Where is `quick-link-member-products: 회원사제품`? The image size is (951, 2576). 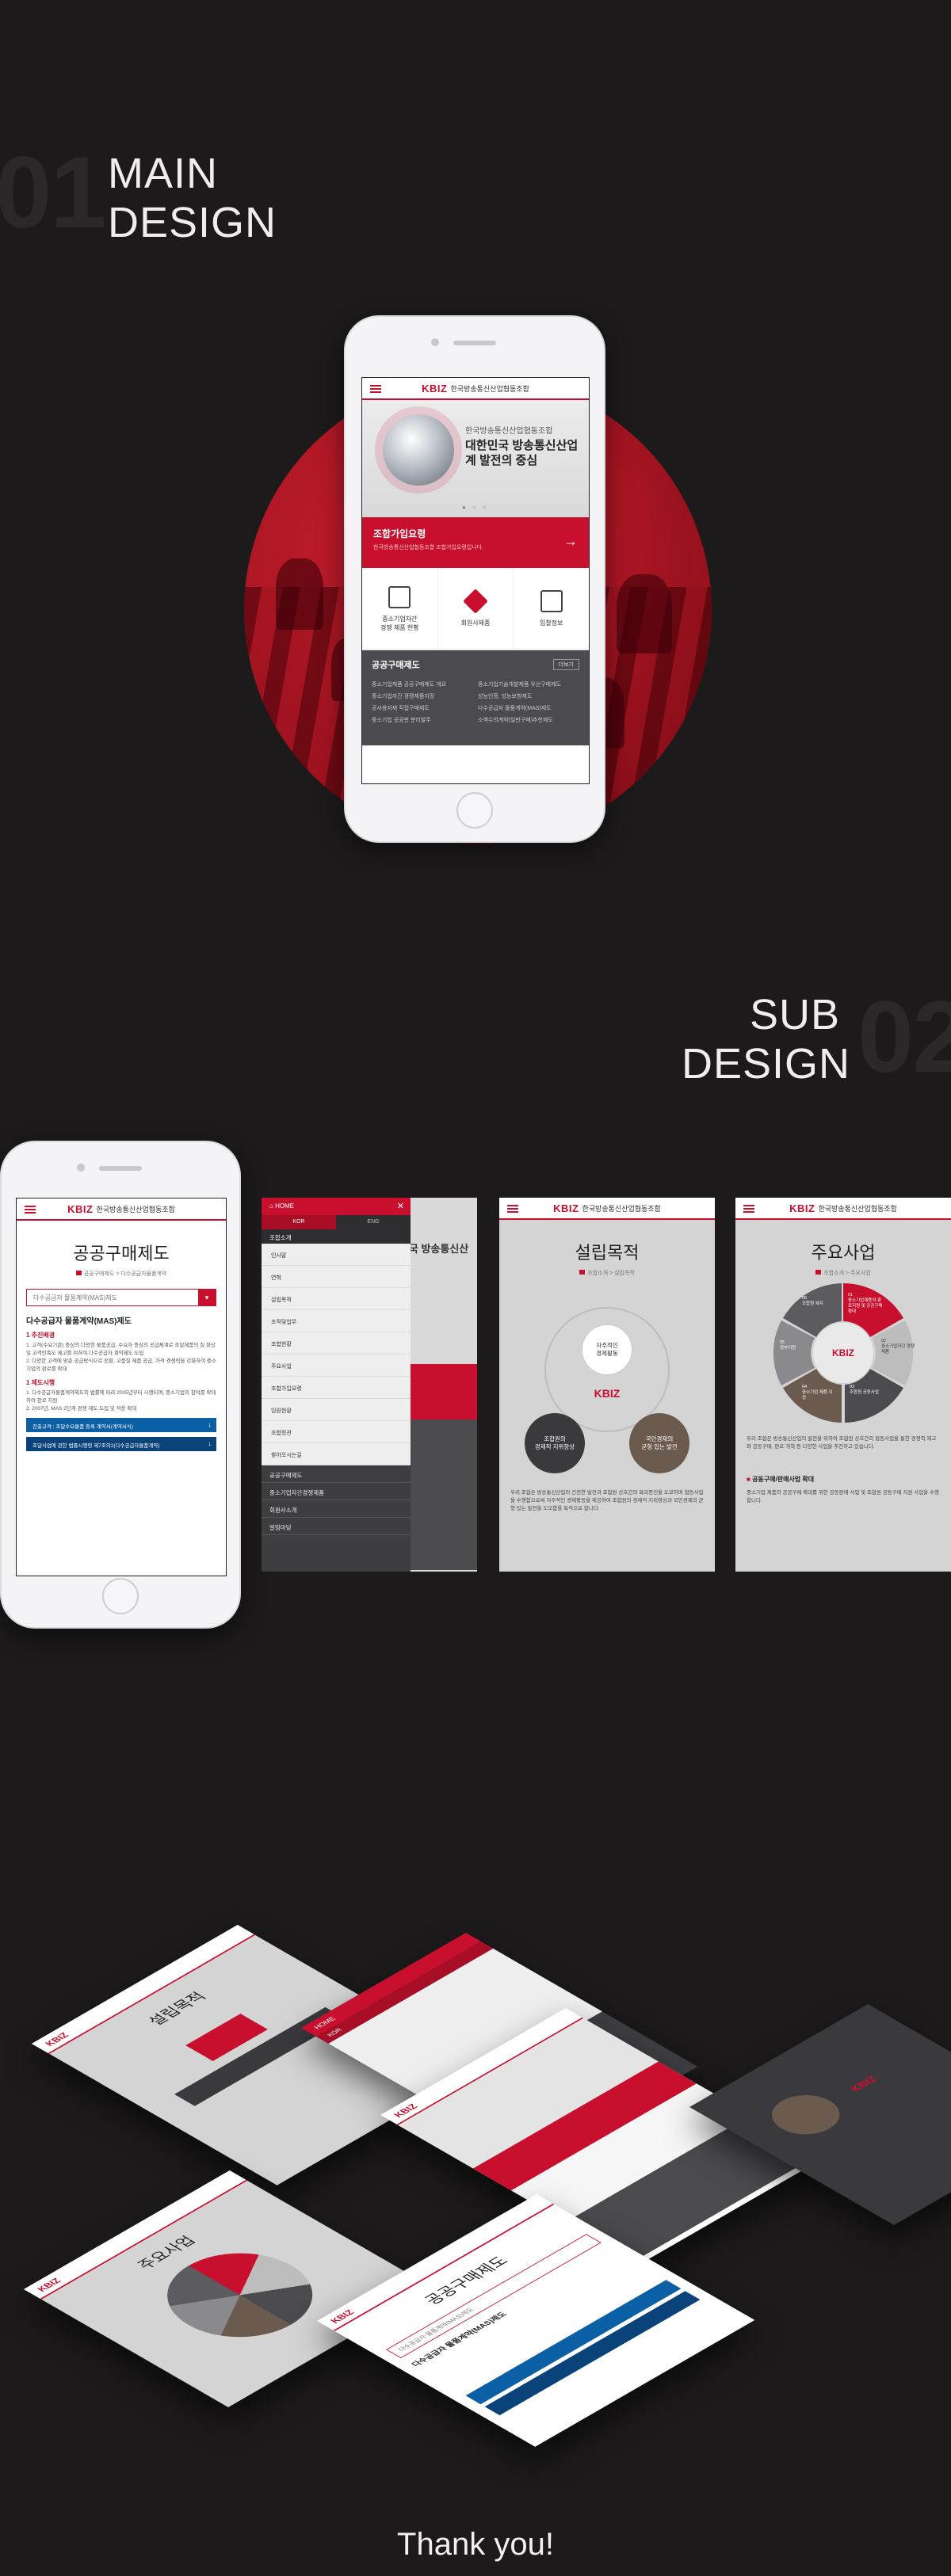
quick-link-member-products: 회원사제품 is located at coordinates (476, 609).